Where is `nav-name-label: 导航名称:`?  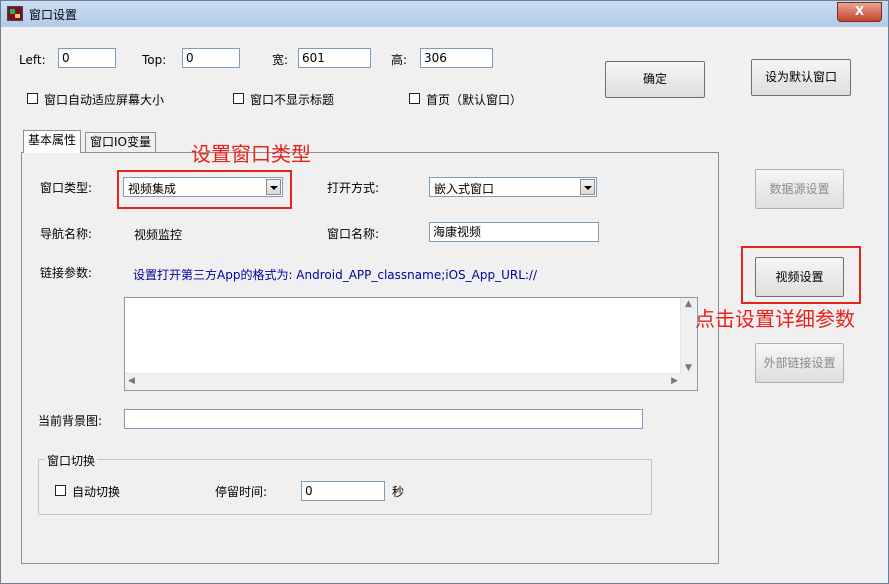 nav-name-label: 导航名称: is located at coordinates (66, 234).